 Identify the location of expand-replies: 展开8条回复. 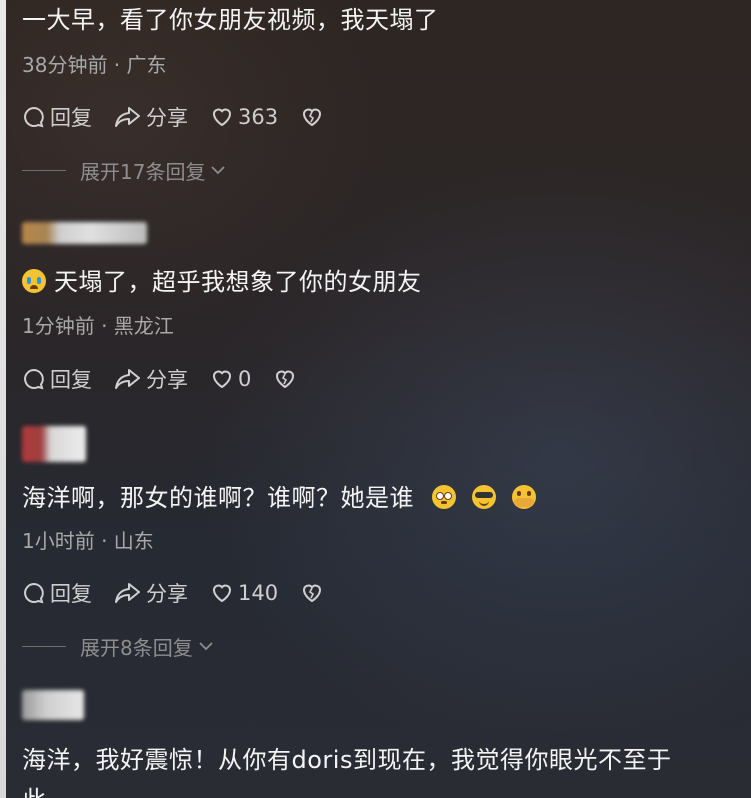
(118, 646).